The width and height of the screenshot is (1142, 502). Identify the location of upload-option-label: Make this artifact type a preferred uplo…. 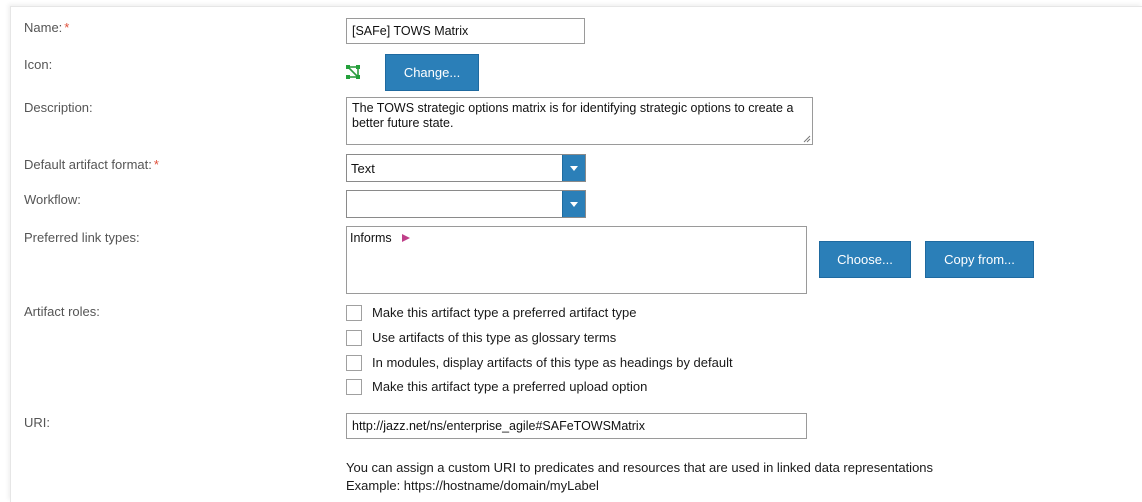
(510, 386).